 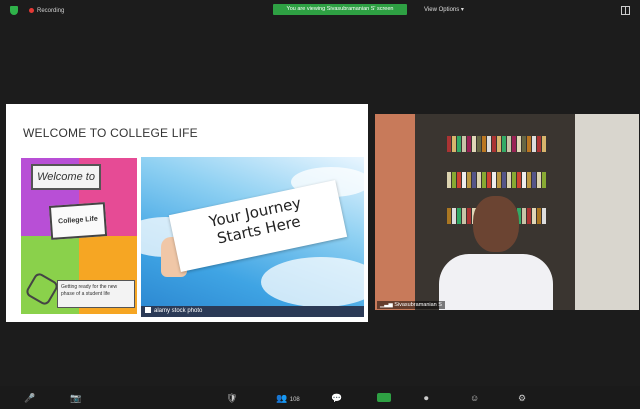 I want to click on signal-icon: ▁▃▅, so click(x=386, y=305).